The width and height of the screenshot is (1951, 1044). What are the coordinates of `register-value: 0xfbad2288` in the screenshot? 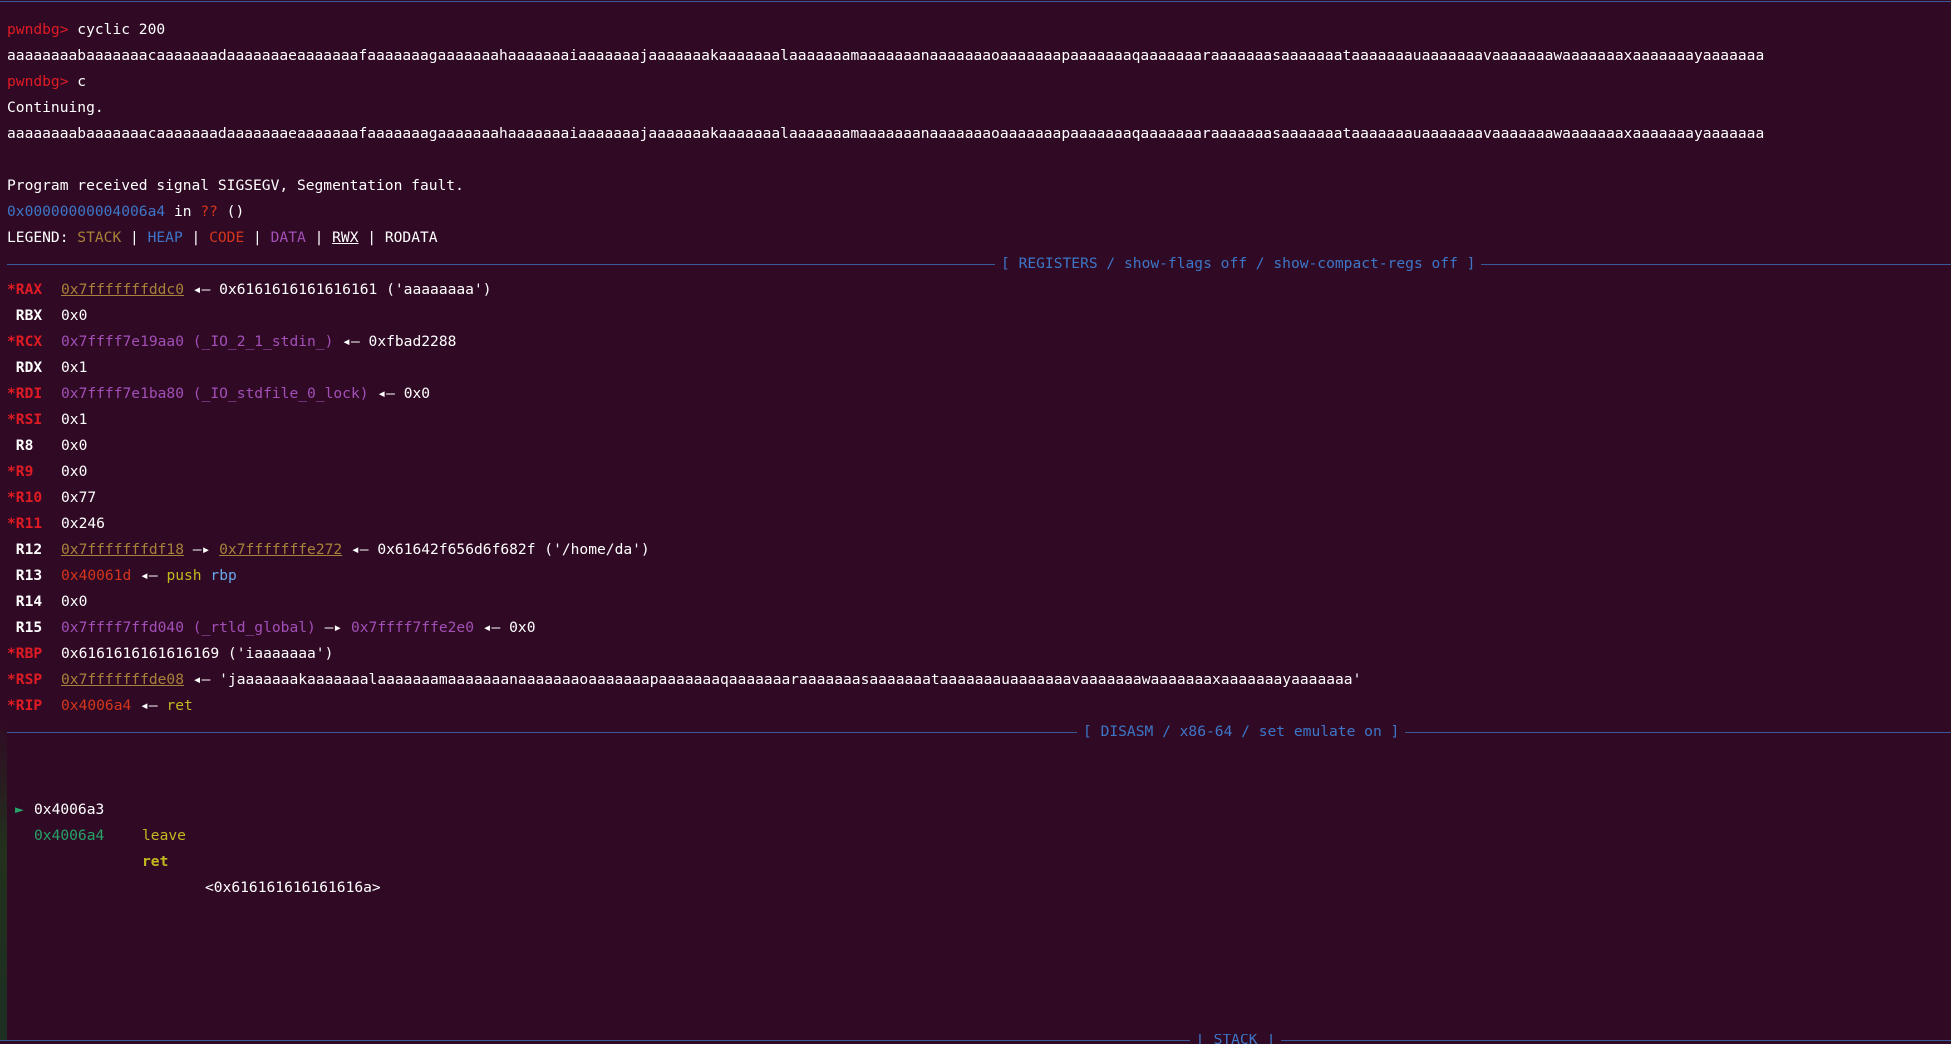 It's located at (412, 341).